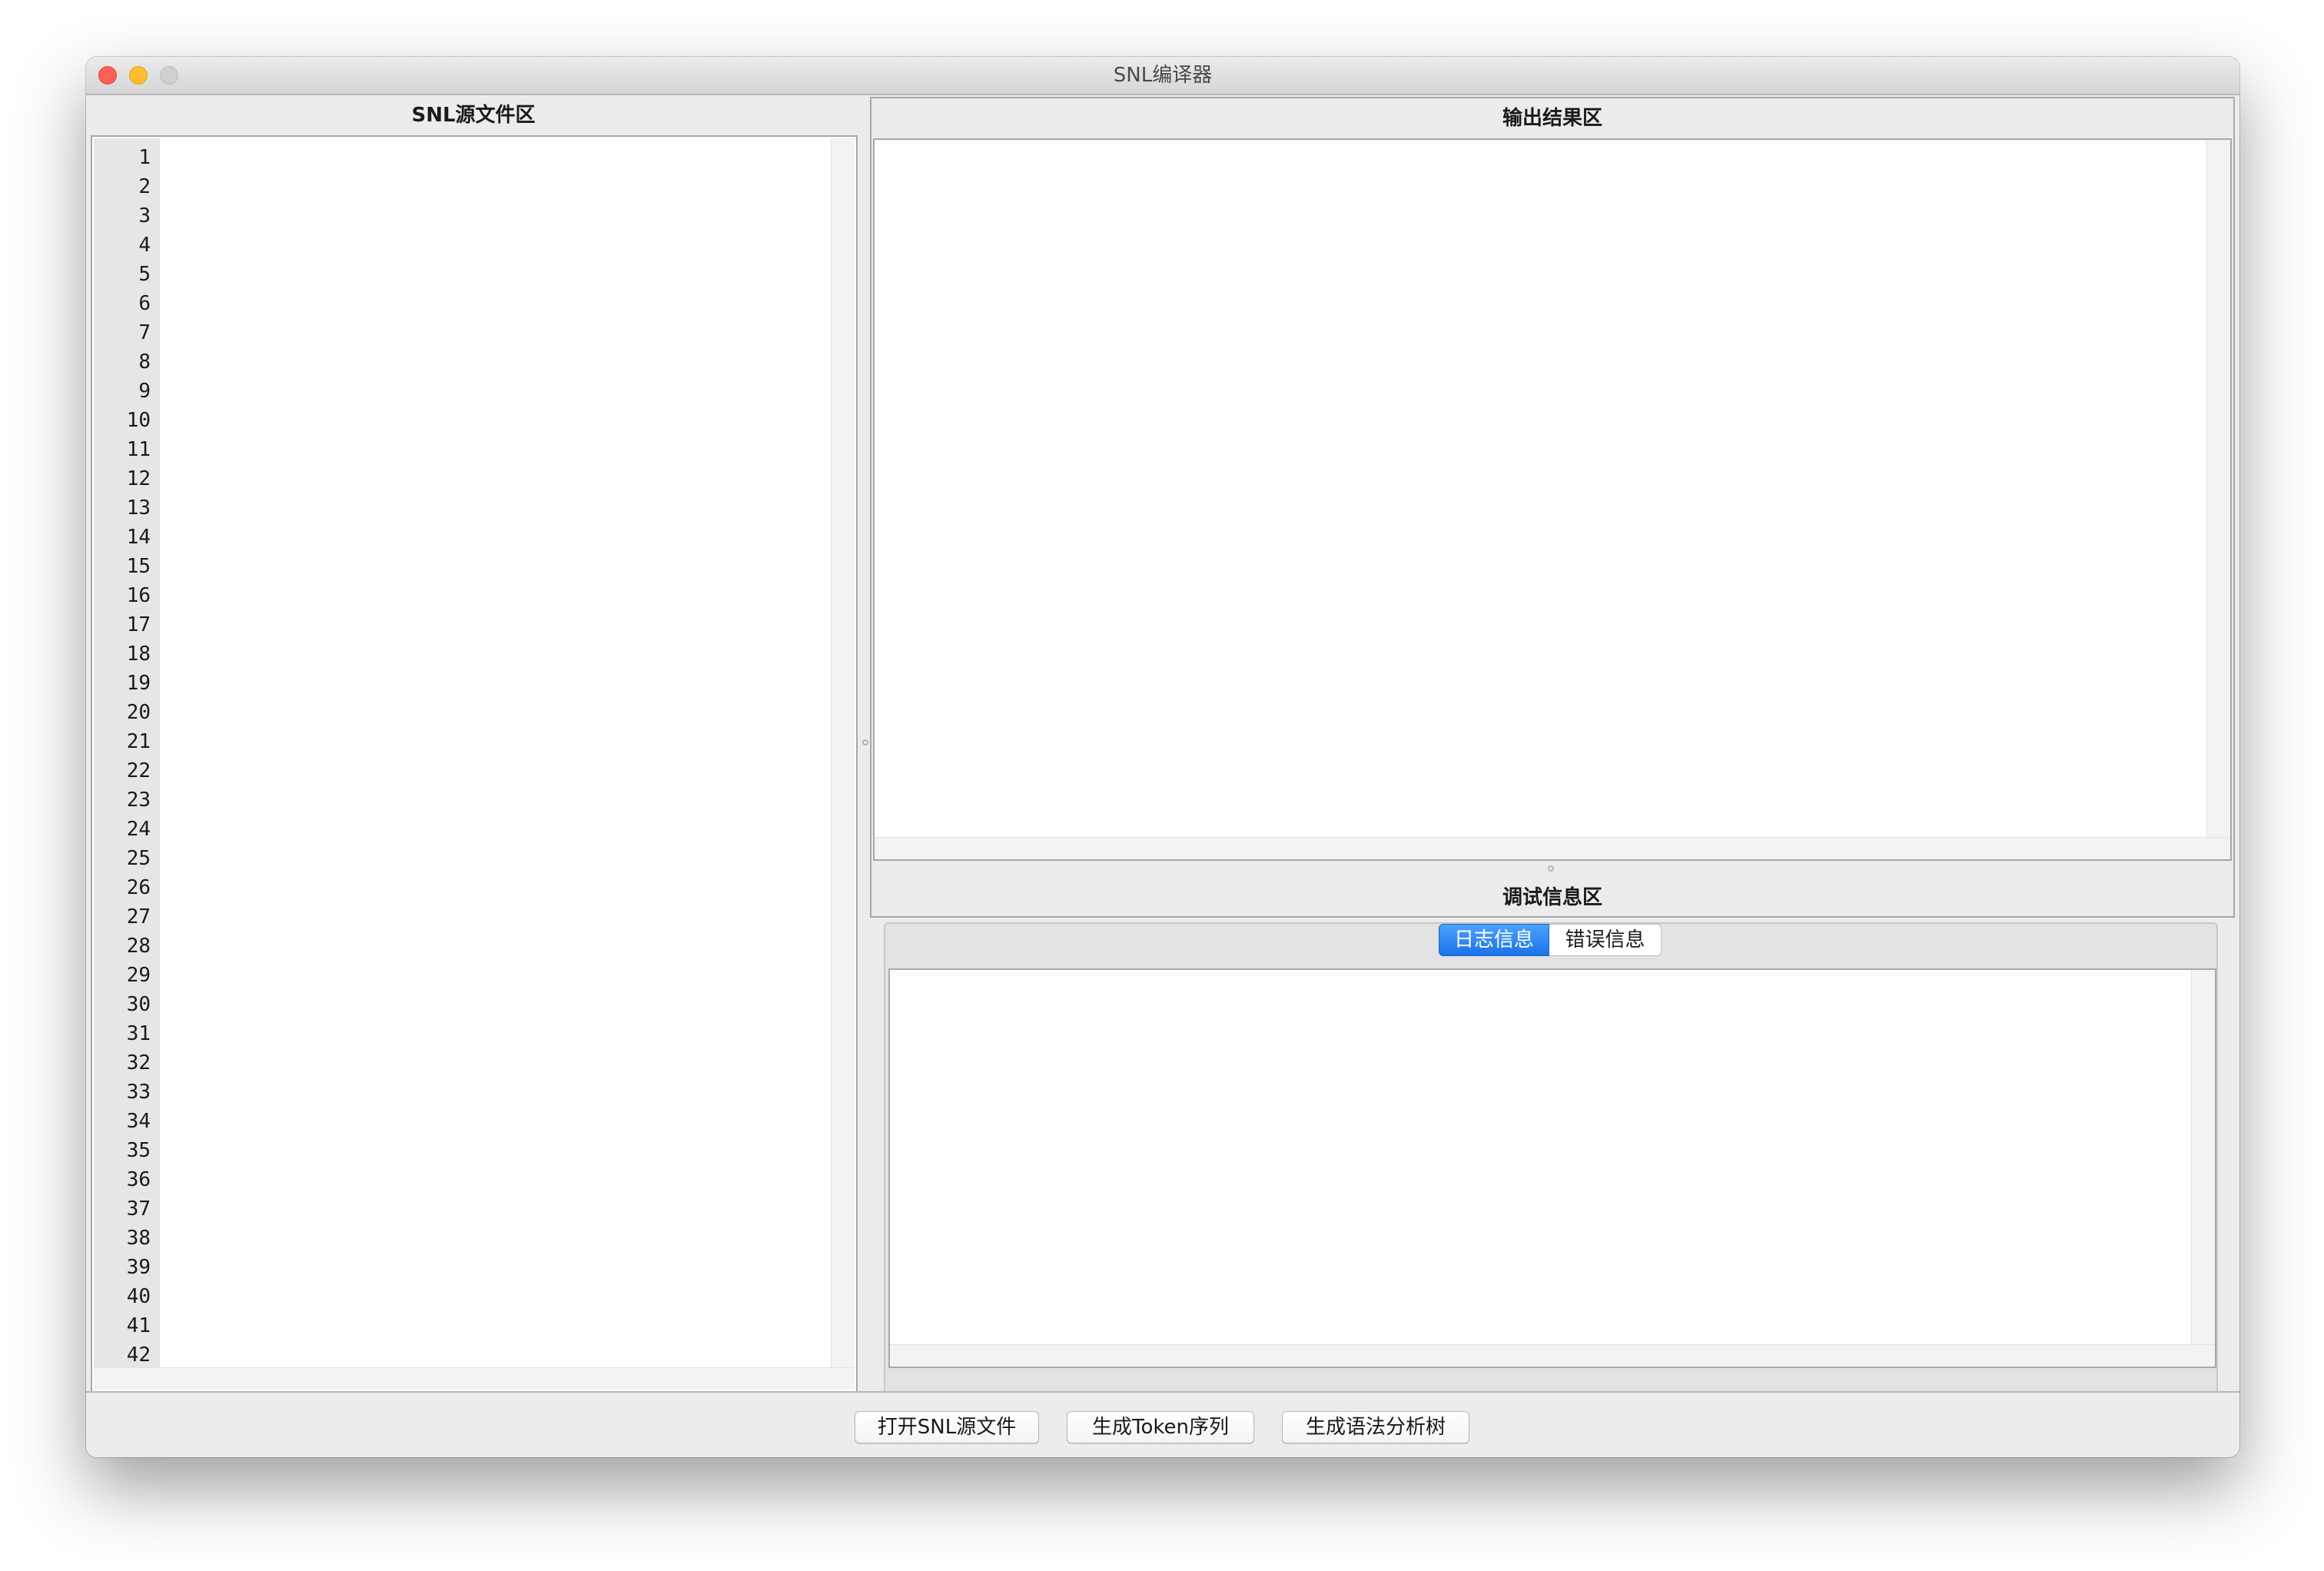  What do you see at coordinates (138, 1005) in the screenshot?
I see `line-number: 30` at bounding box center [138, 1005].